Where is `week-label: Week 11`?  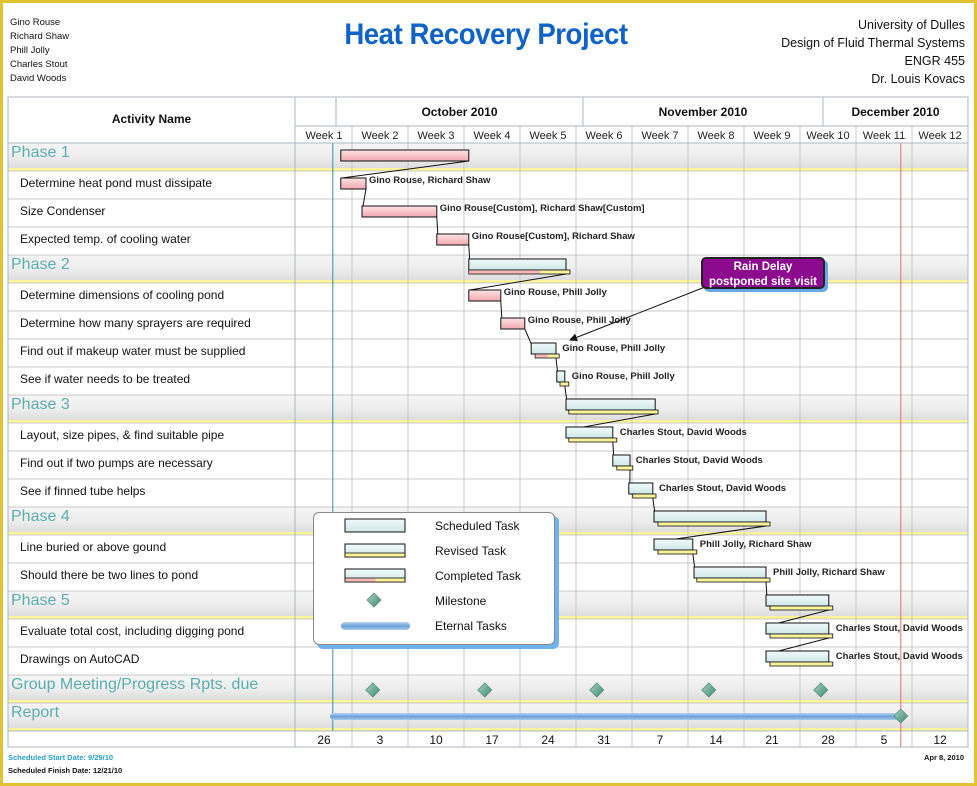 week-label: Week 11 is located at coordinates (884, 136).